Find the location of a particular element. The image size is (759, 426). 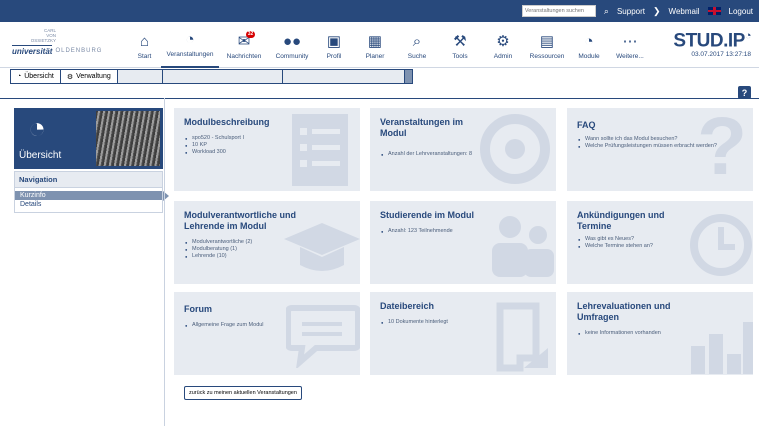

nav-ressourcen: ▤ Ressourcen is located at coordinates (547, 45).